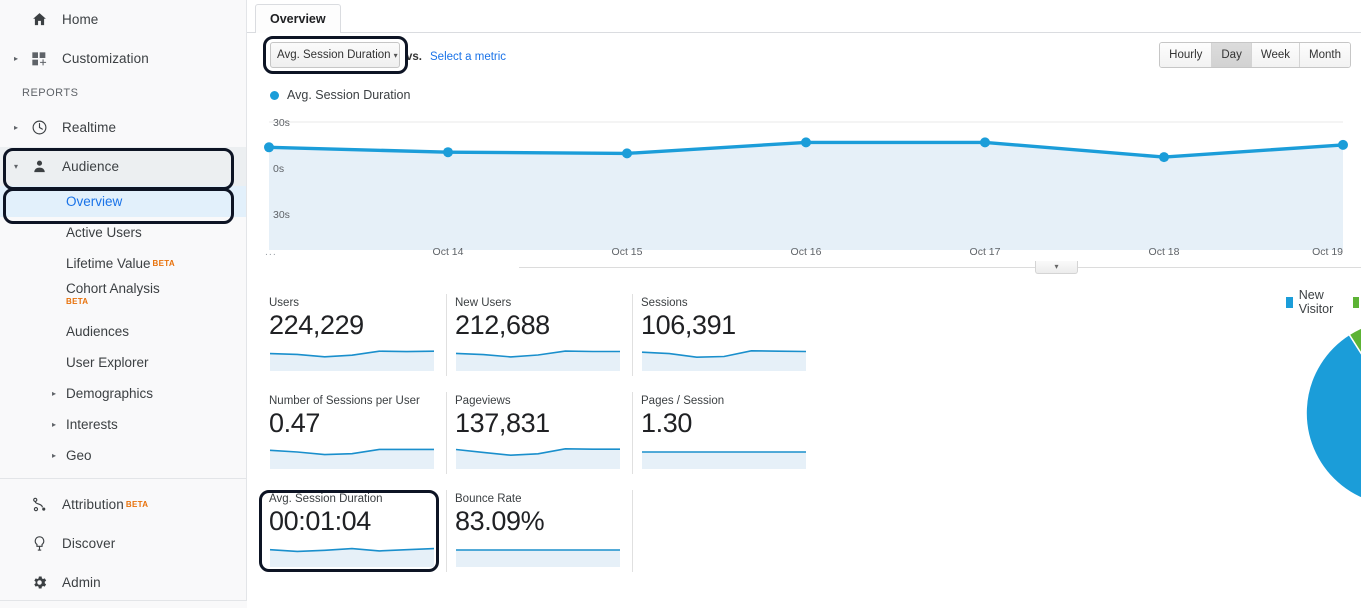 The image size is (1361, 608). Describe the element at coordinates (1276, 55) in the screenshot. I see `period-week-button: Week` at that location.